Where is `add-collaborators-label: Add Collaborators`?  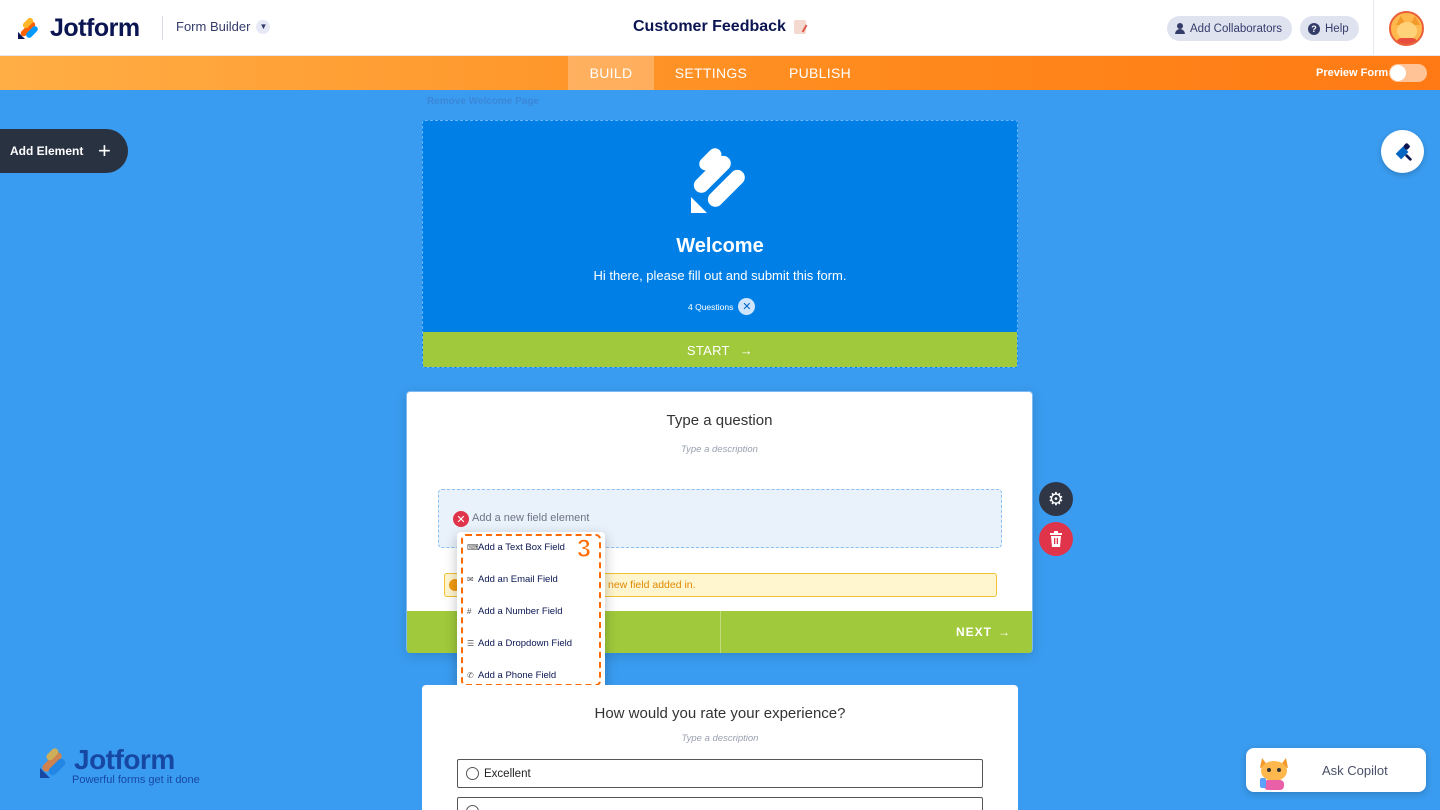 add-collaborators-label: Add Collaborators is located at coordinates (1236, 28).